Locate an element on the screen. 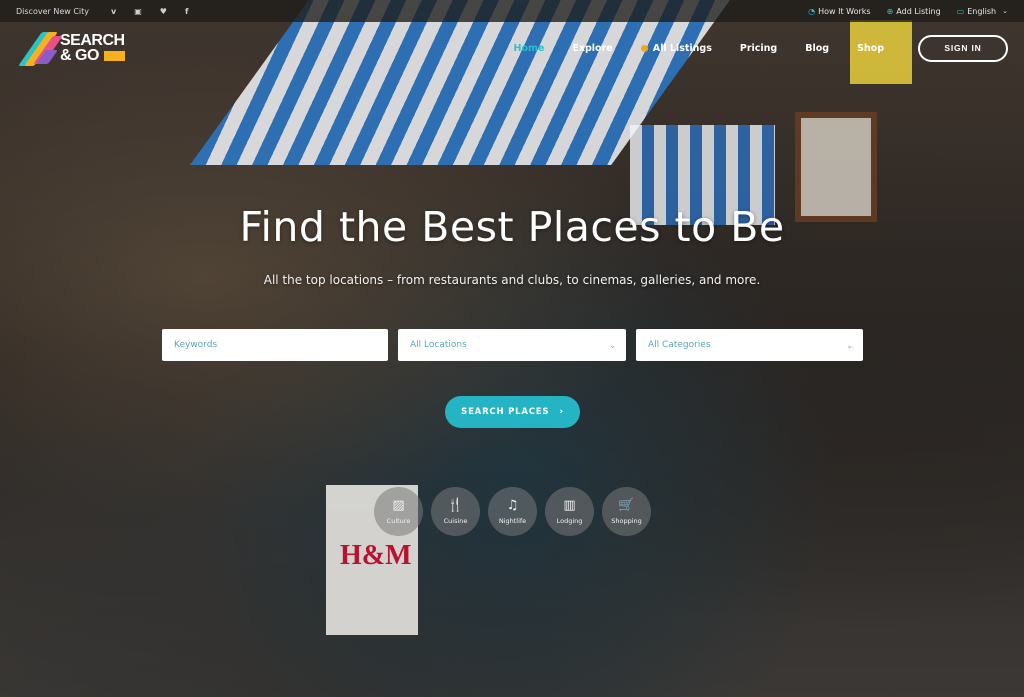 The height and width of the screenshot is (697, 1024). location-select: All Locations ⌄ is located at coordinates (512, 345).